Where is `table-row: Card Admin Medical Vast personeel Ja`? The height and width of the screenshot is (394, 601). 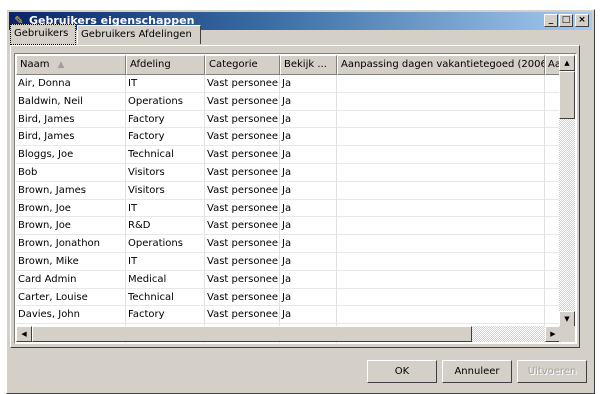
table-row: Card Admin Medical Vast personeel Ja is located at coordinates (288, 279).